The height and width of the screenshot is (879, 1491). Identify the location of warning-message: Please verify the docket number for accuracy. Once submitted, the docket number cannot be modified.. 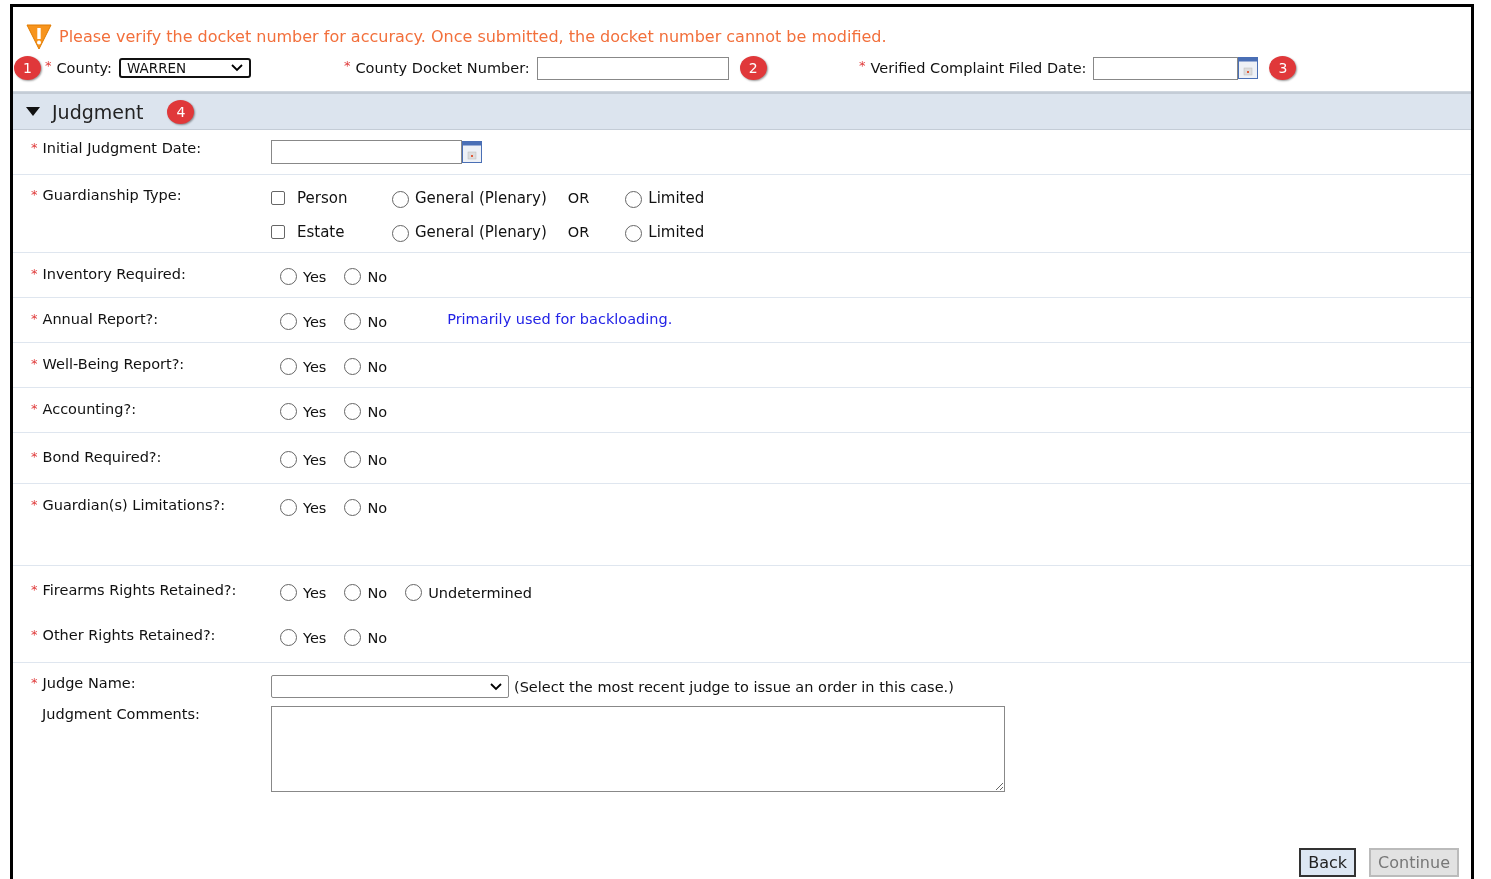
(473, 36).